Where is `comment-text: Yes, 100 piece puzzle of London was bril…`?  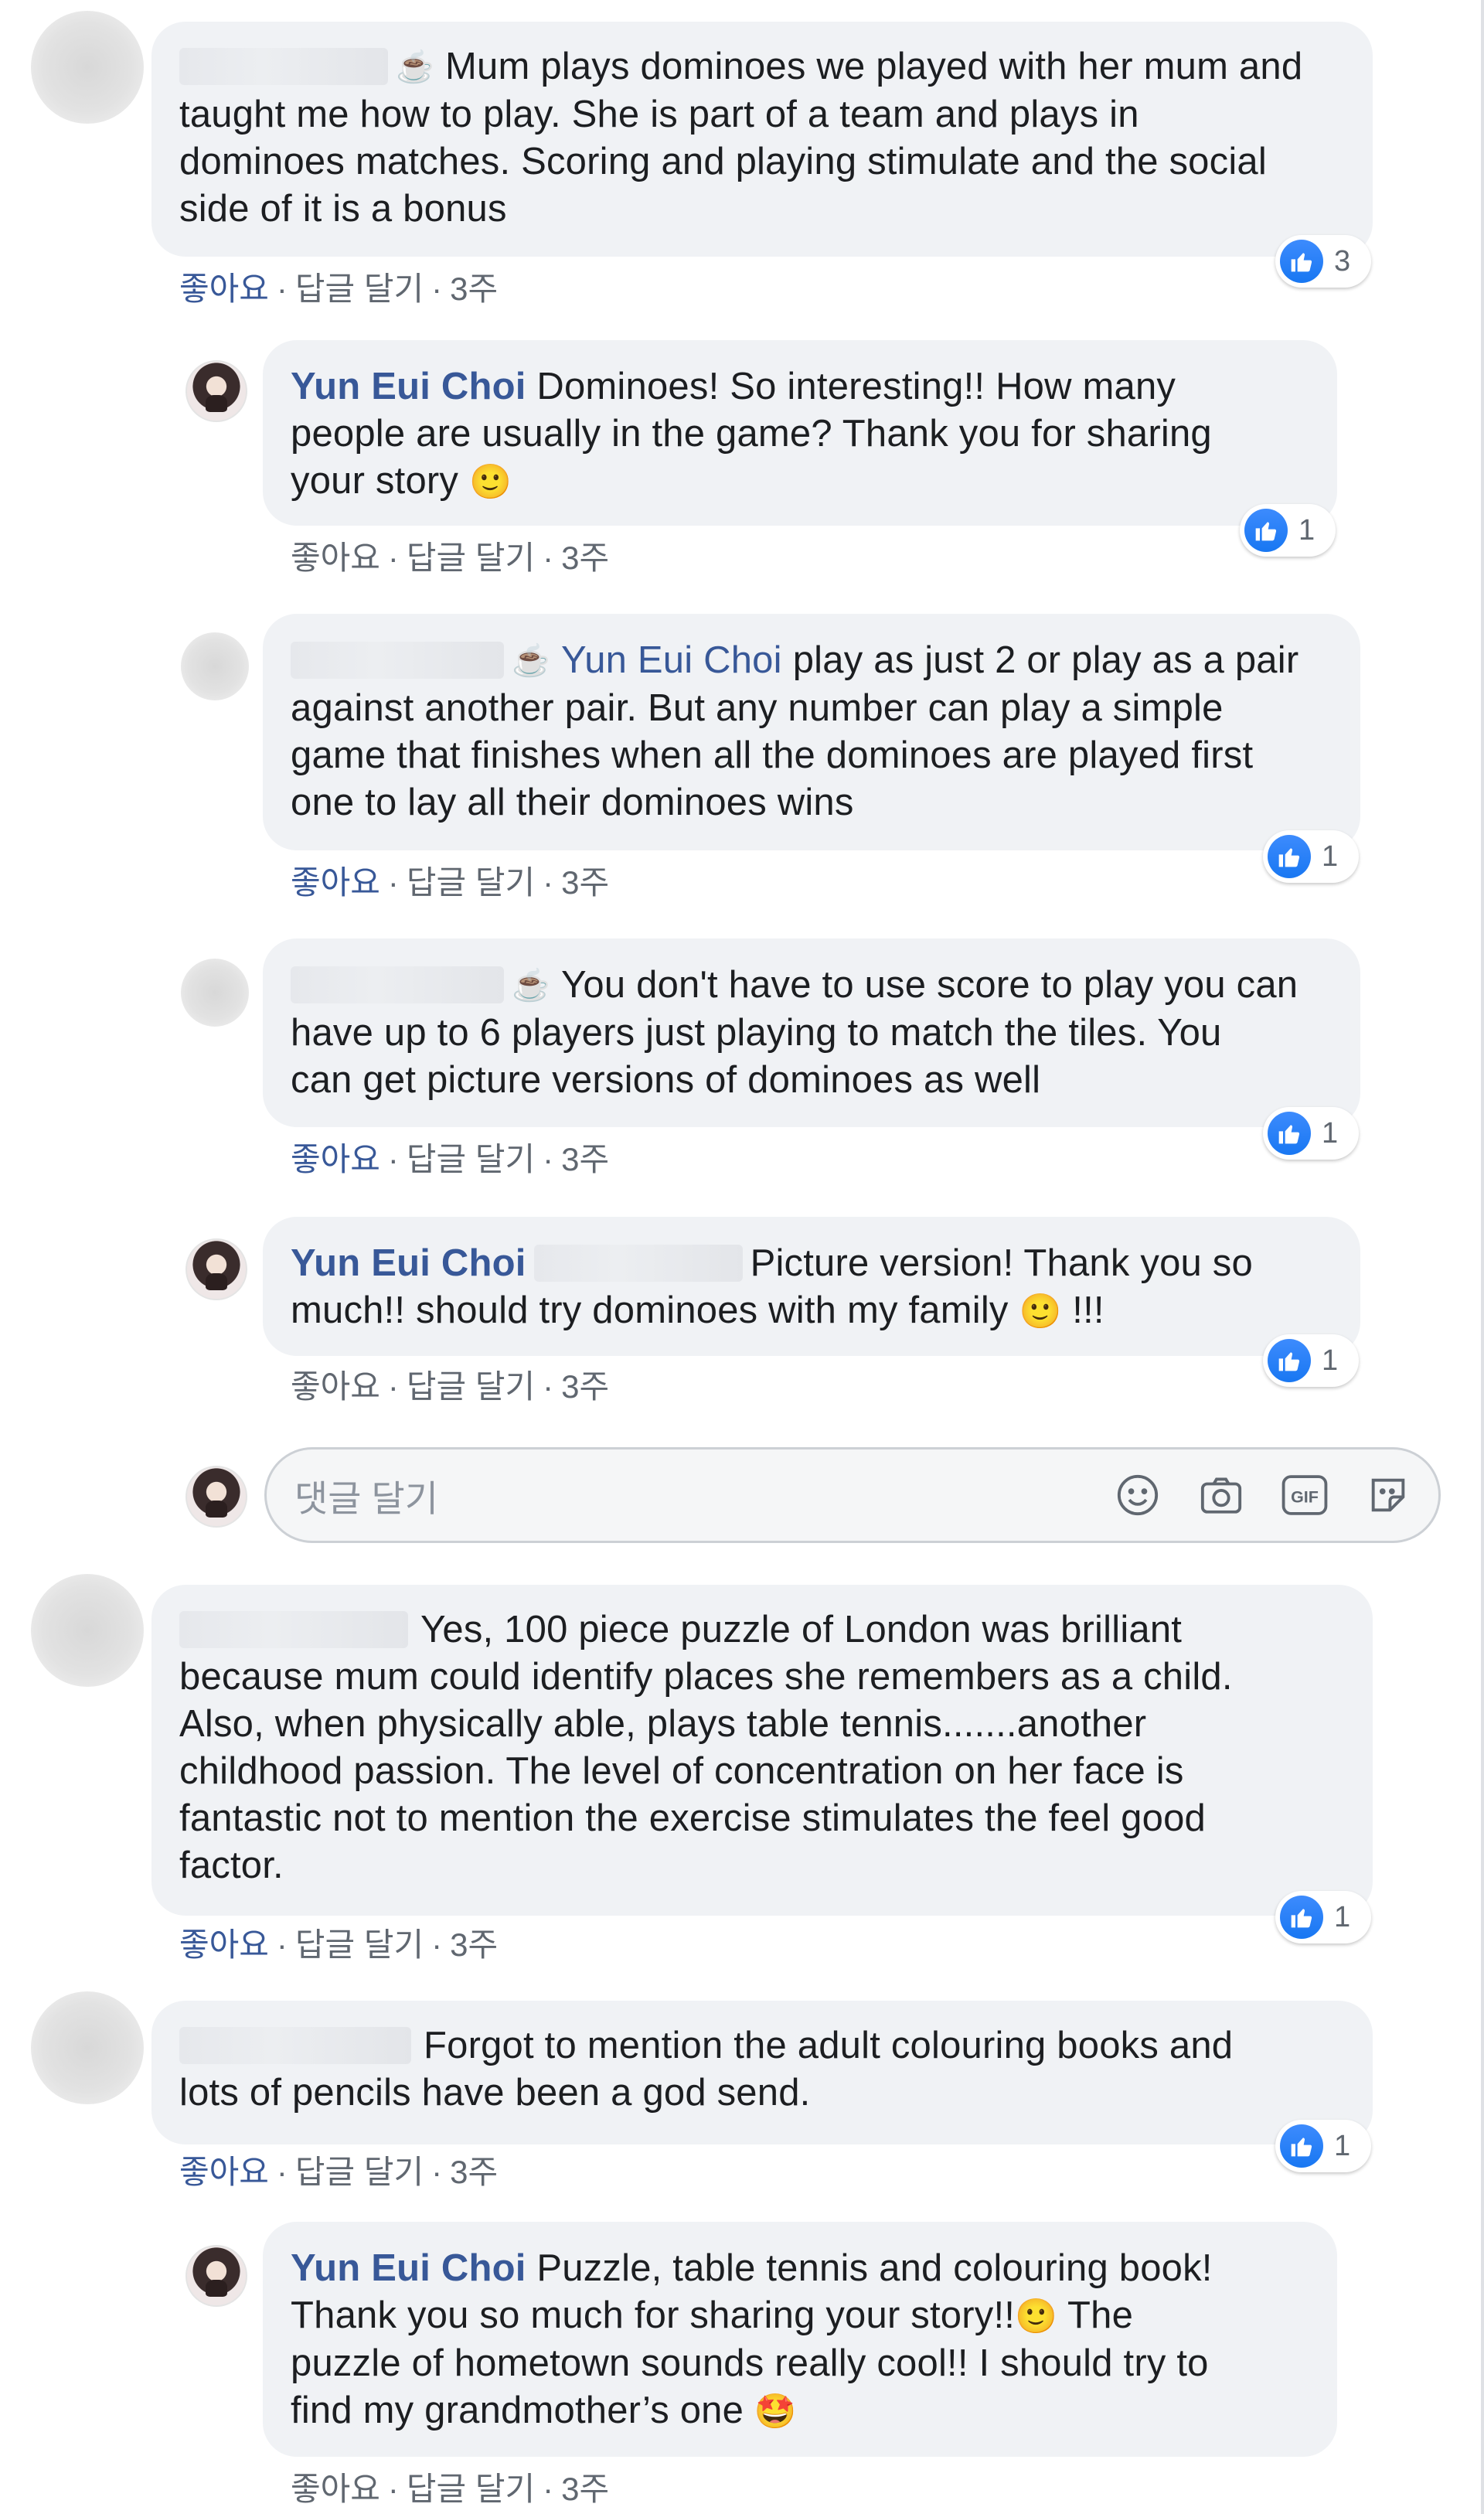 comment-text: Yes, 100 piece puzzle of London was bril… is located at coordinates (706, 1747).